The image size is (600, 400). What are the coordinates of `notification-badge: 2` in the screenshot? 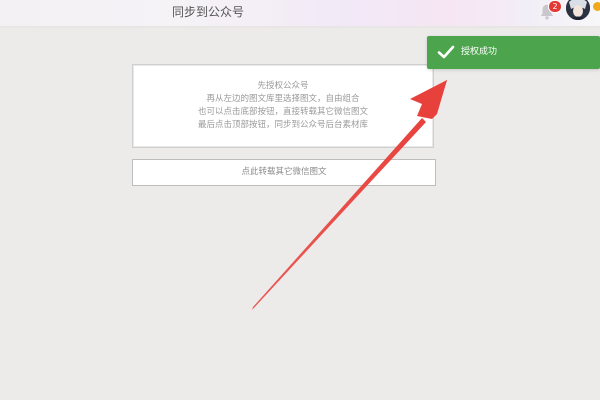 It's located at (555, 6).